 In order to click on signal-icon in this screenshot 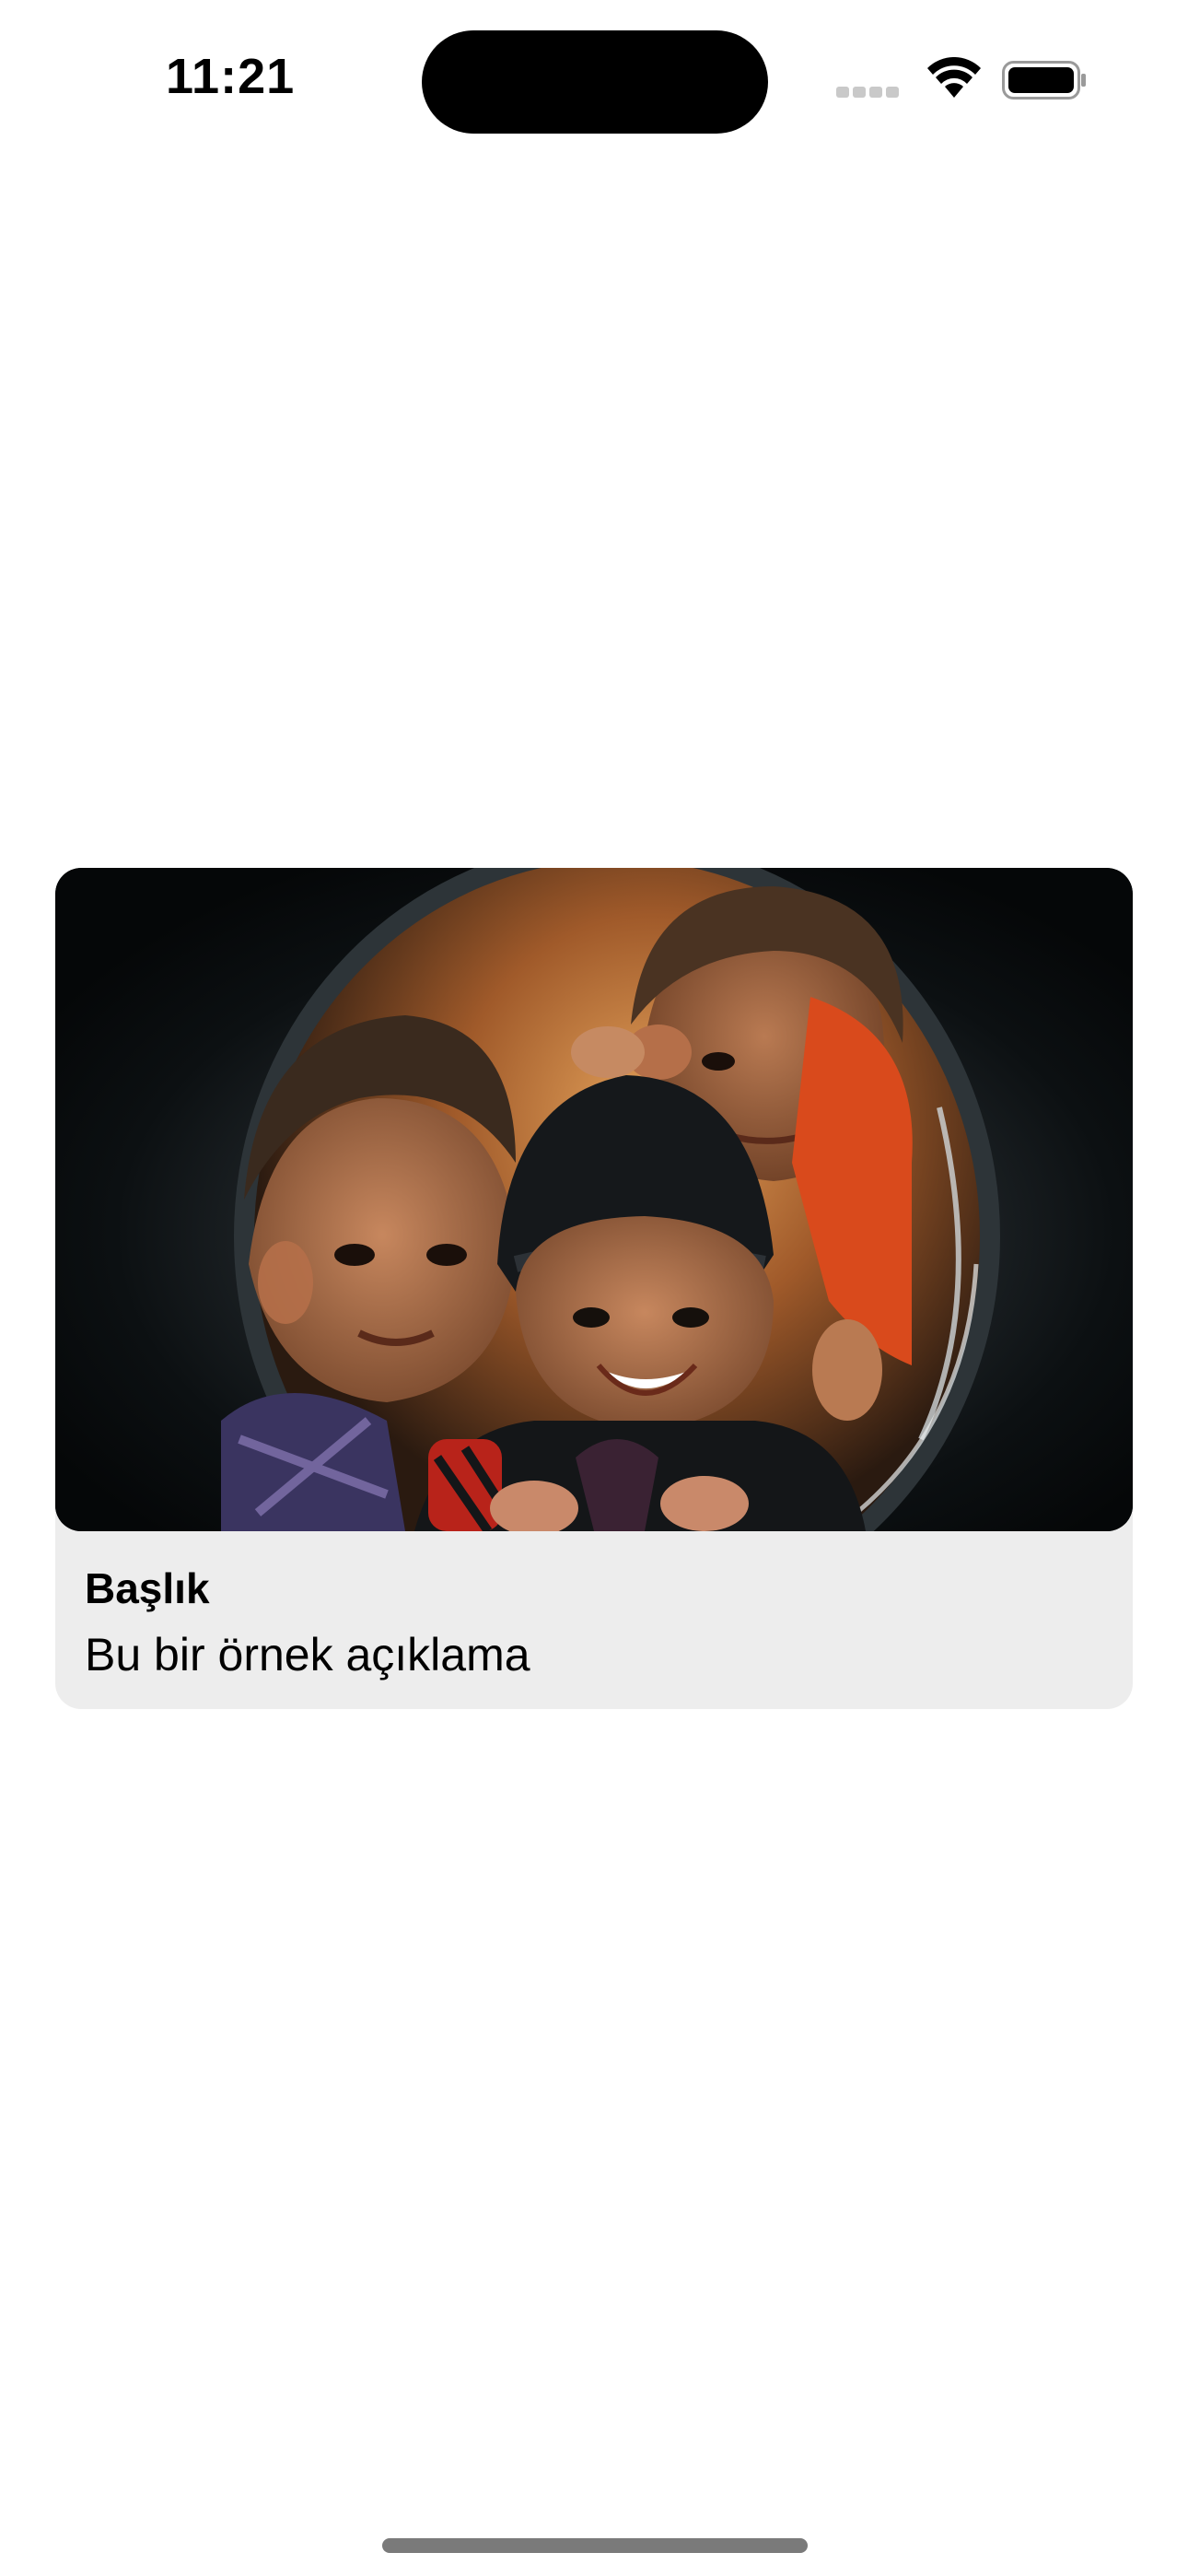, I will do `click(869, 93)`.